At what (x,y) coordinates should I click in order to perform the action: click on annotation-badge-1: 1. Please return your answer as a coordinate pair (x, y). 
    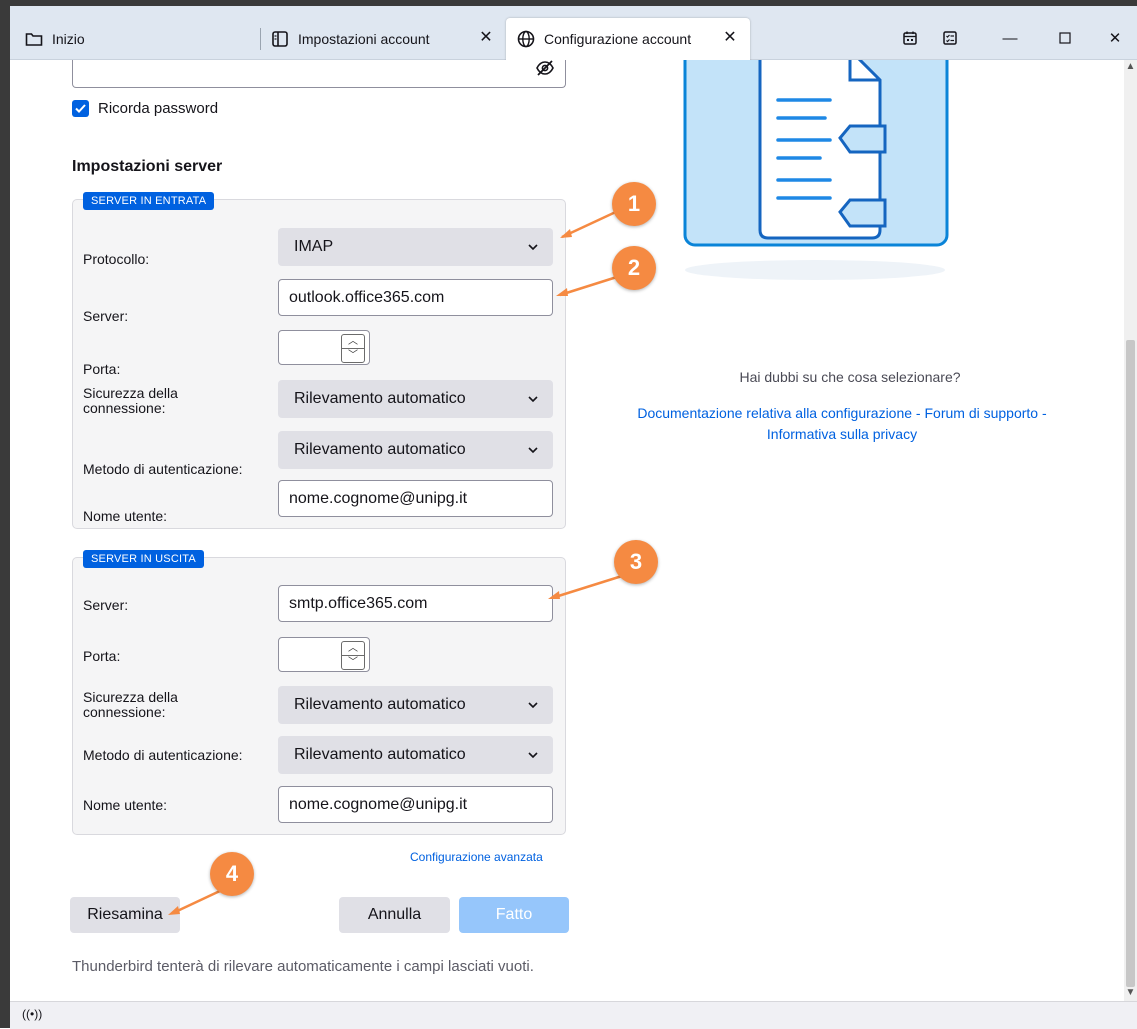
    Looking at the image, I should click on (634, 204).